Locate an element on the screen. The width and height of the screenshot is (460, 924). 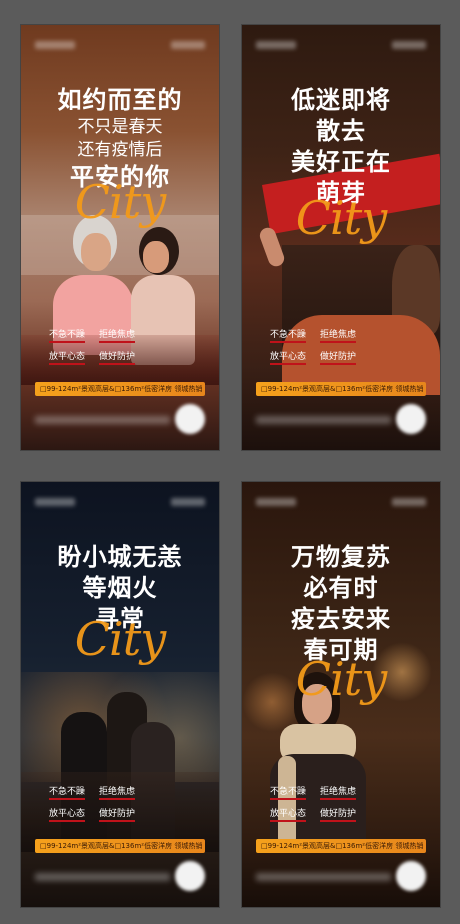
headline: 万物复苏 必有时 疫去安来 春可期 is located at coordinates (341, 604).